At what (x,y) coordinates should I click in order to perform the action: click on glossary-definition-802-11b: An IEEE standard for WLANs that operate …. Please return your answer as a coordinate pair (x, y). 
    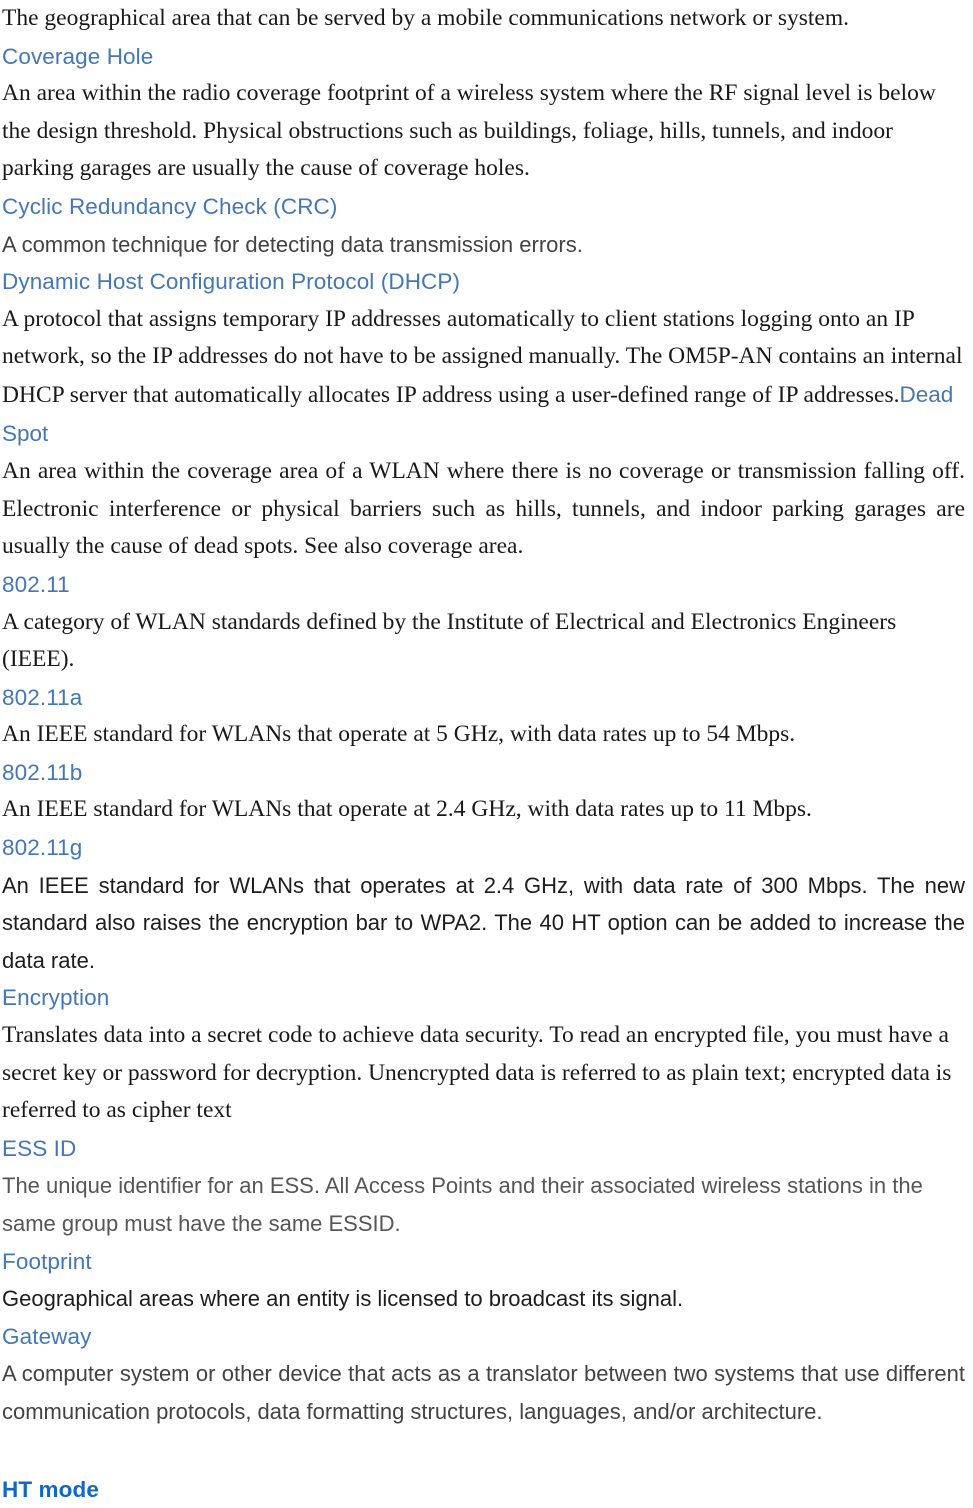
    Looking at the image, I should click on (407, 809).